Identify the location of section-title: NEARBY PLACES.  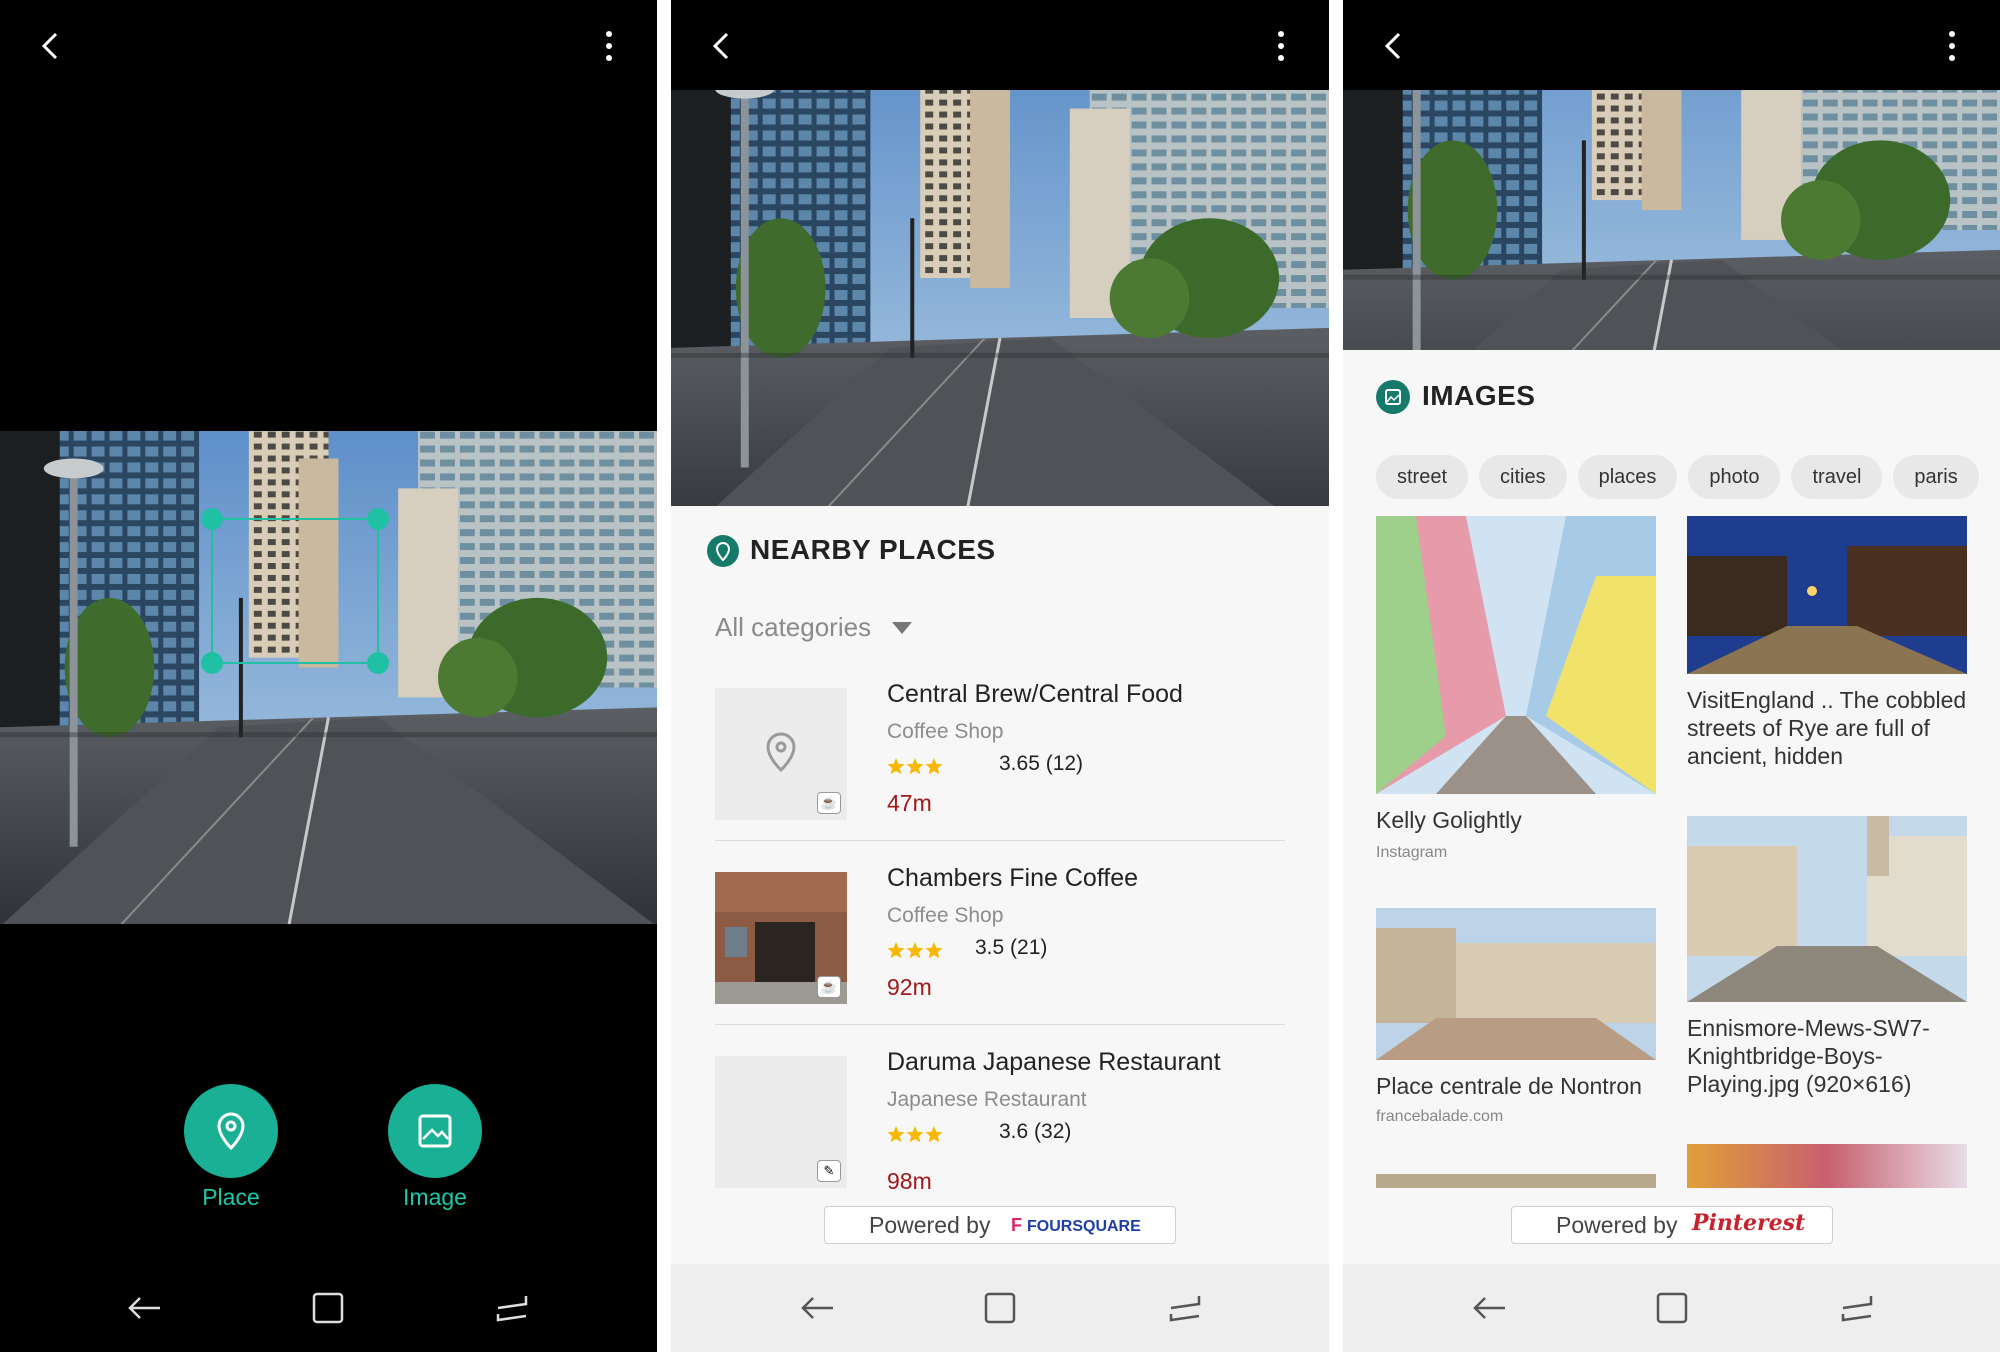
(873, 549).